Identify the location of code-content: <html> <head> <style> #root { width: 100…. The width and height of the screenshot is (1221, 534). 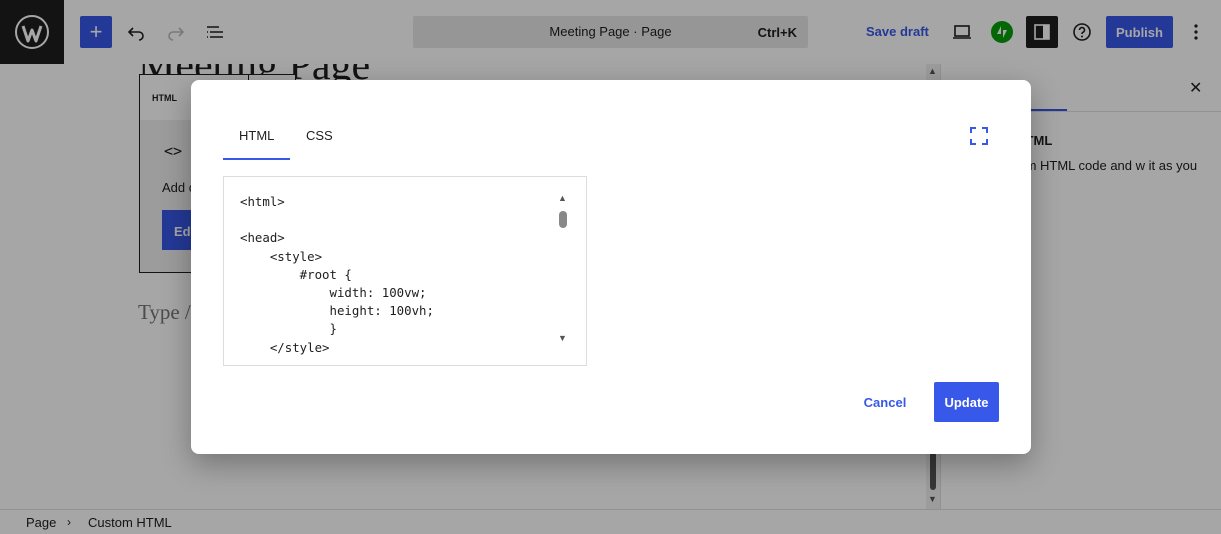
(337, 275).